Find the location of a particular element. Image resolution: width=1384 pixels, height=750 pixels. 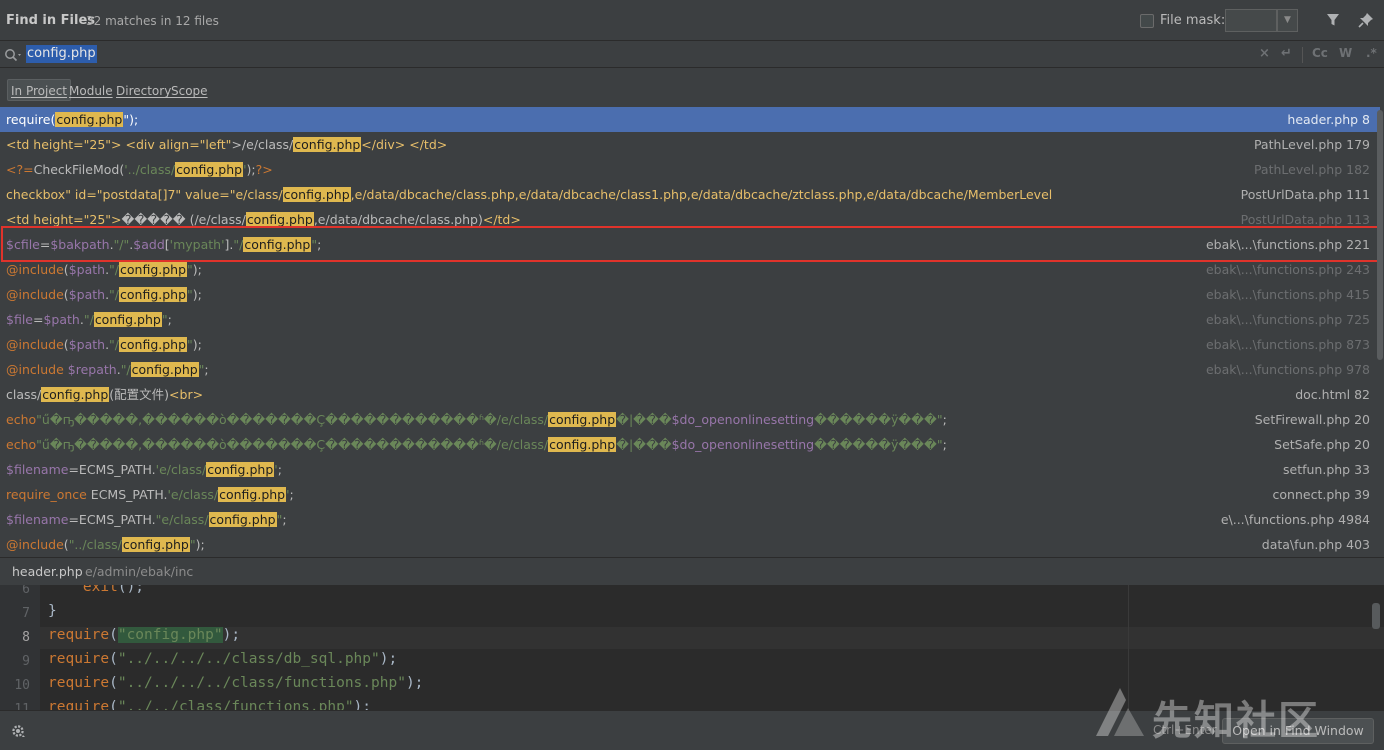

code-token: ?> is located at coordinates (264, 169).